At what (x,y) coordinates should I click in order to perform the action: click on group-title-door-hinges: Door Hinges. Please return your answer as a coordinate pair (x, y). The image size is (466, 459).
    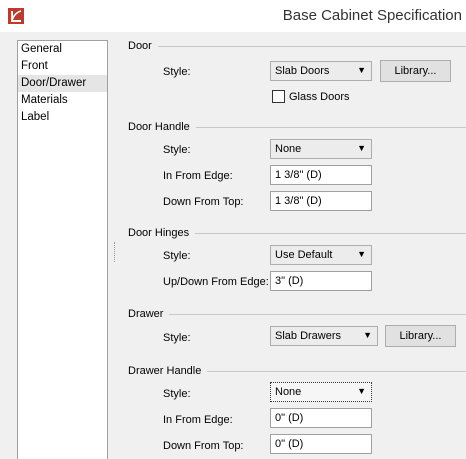
    Looking at the image, I should click on (162, 233).